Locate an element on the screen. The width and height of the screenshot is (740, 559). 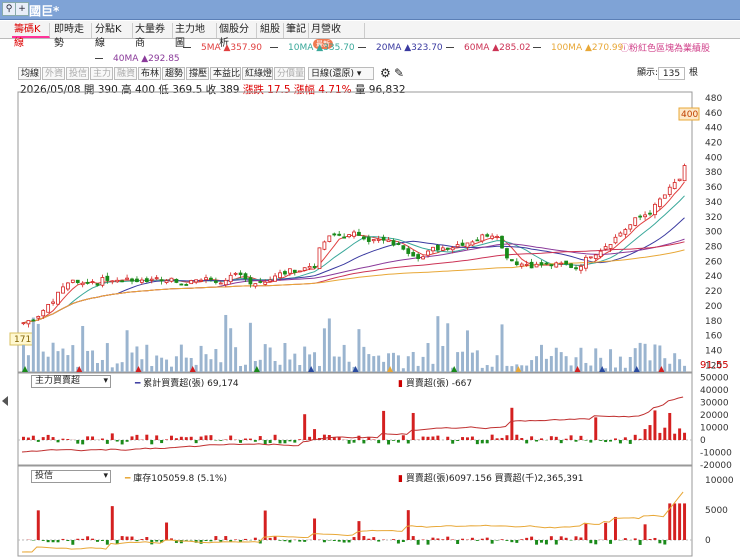
tab-intraday: 即時走勢 is located at coordinates (72, 36).